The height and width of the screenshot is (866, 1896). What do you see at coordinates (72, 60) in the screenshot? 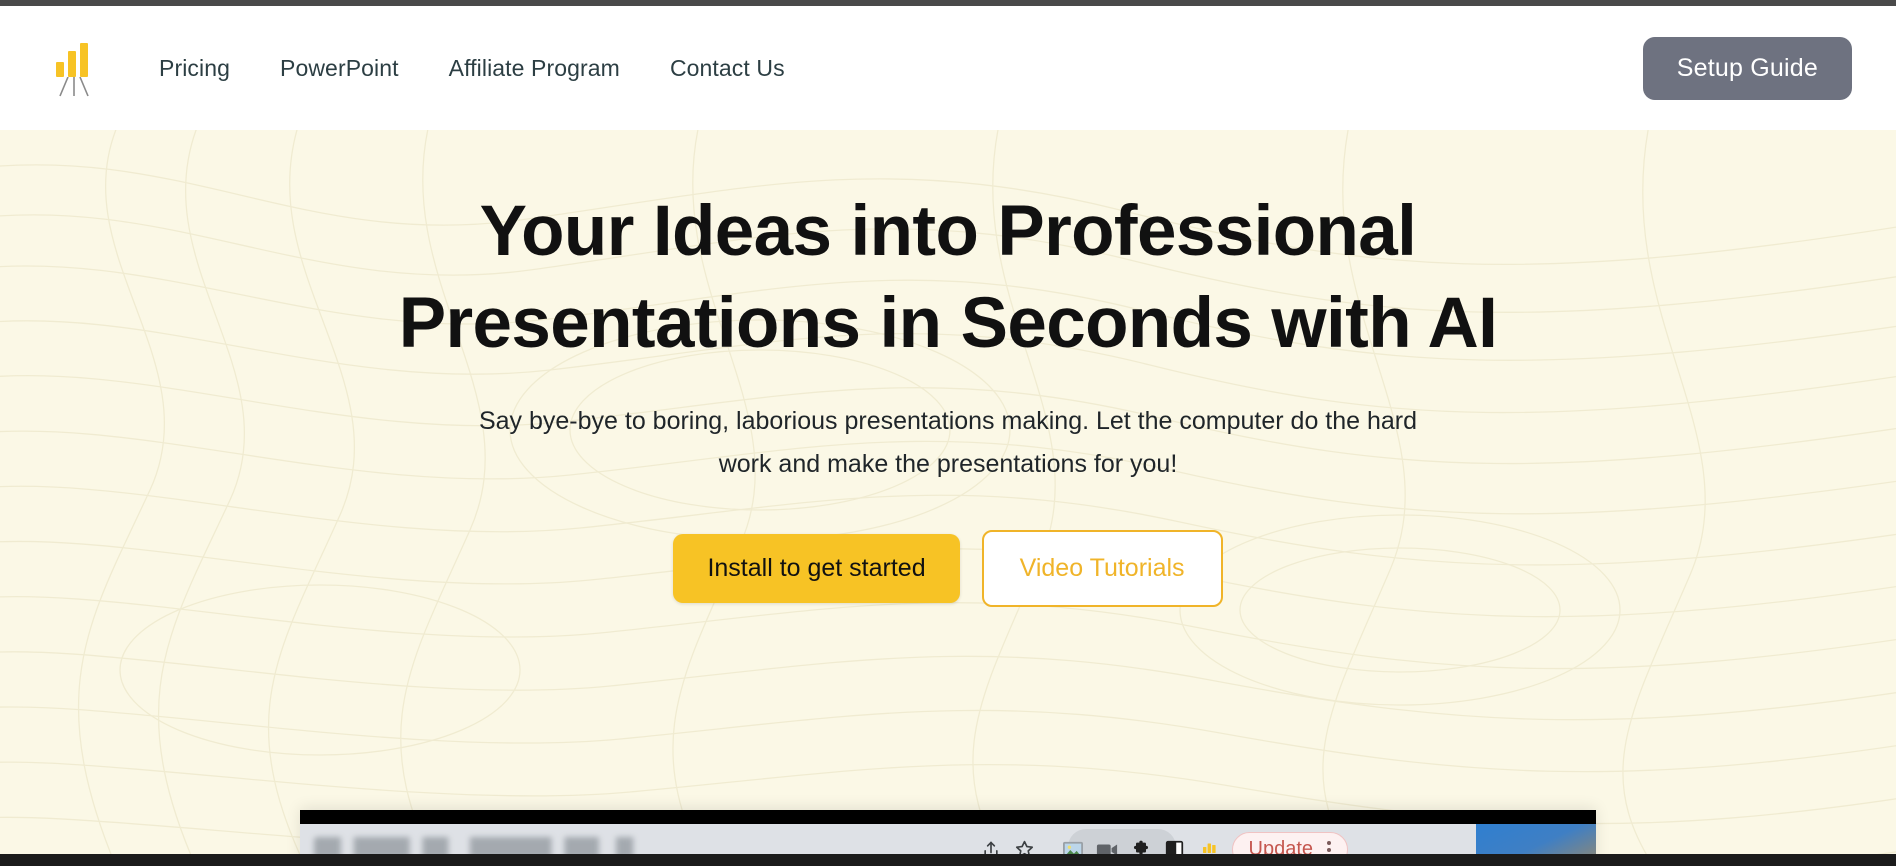
I see `logo-bars-icon` at bounding box center [72, 60].